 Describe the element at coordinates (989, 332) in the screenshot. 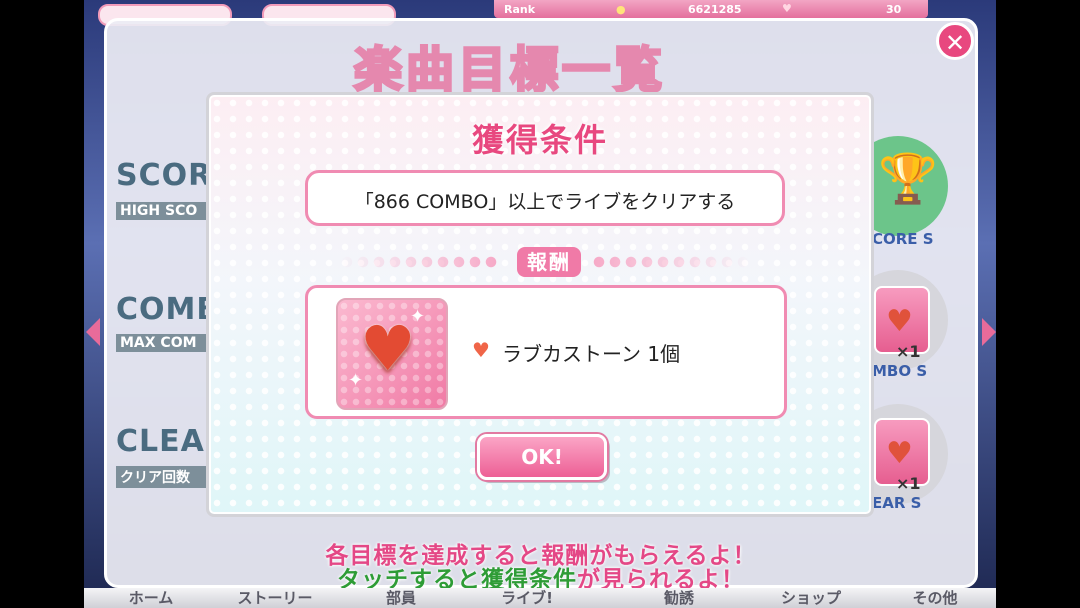

I see `right-arrow-icon` at that location.